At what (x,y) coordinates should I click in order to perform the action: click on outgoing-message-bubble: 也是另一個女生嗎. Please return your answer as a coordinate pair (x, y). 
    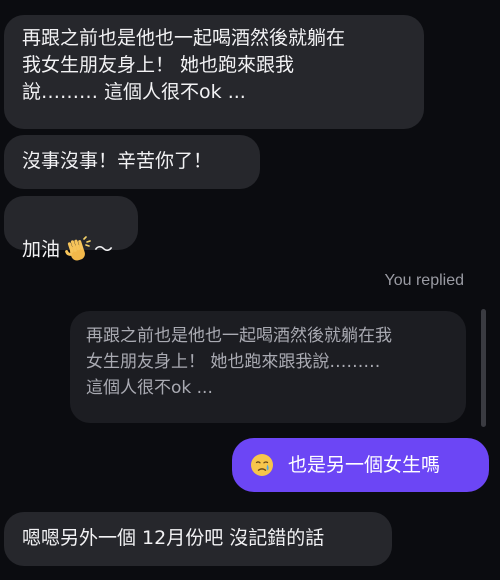
    Looking at the image, I should click on (360, 465).